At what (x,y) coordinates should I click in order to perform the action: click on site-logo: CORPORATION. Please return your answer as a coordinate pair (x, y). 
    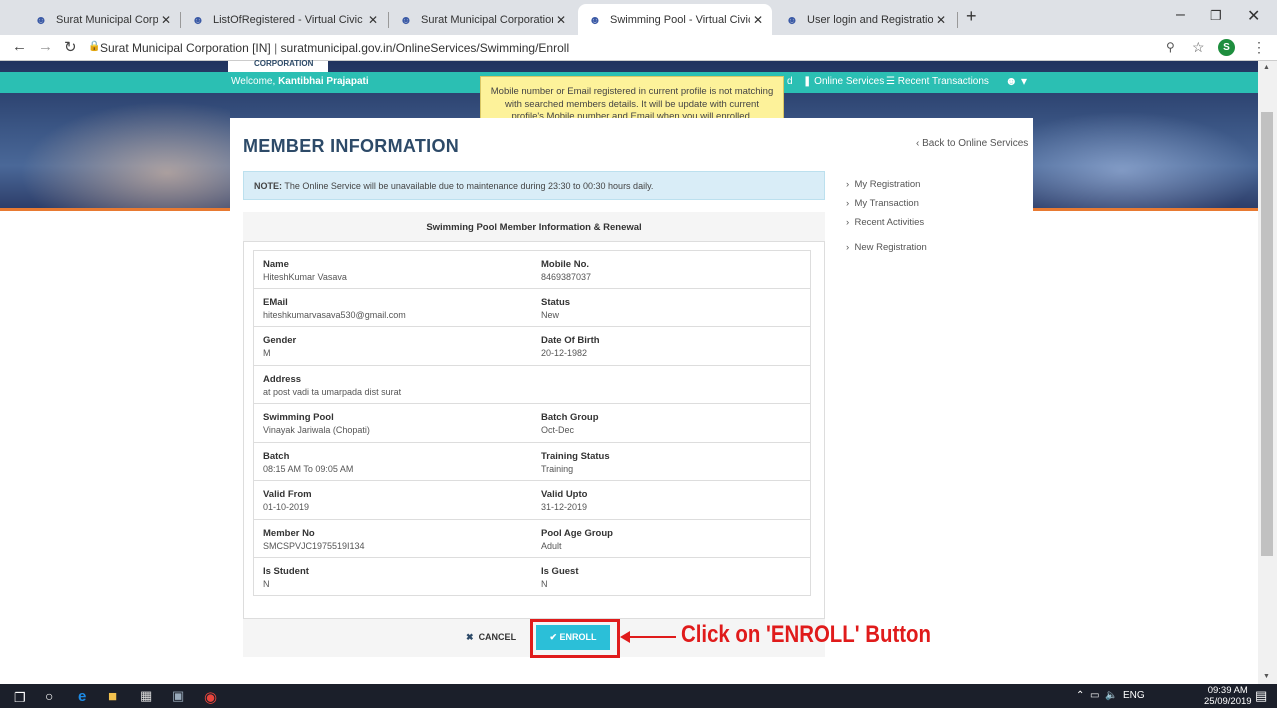
    Looking at the image, I should click on (278, 65).